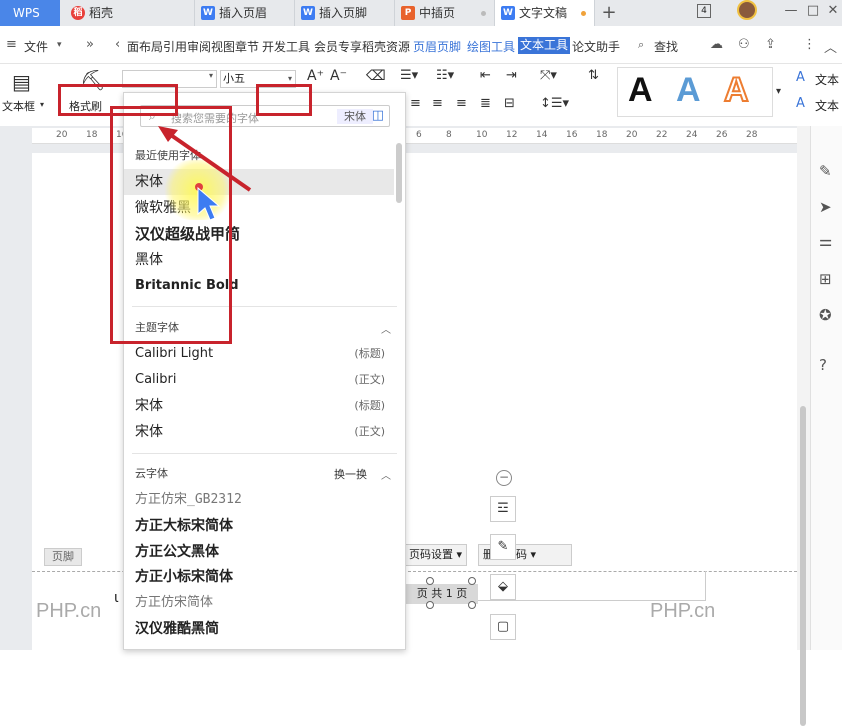  Describe the element at coordinates (171, 225) in the screenshot. I see `annotation-box-recent-fonts` at that location.